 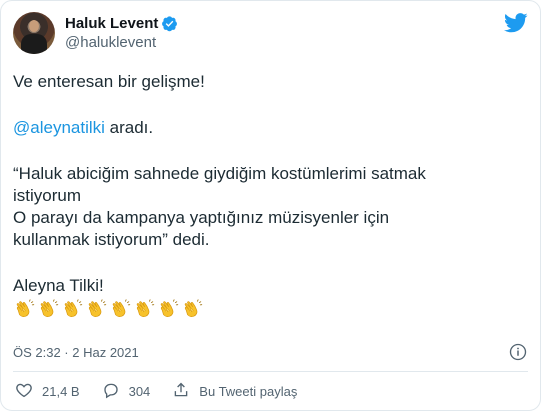 I want to click on reply-button: 304, so click(x=126, y=391).